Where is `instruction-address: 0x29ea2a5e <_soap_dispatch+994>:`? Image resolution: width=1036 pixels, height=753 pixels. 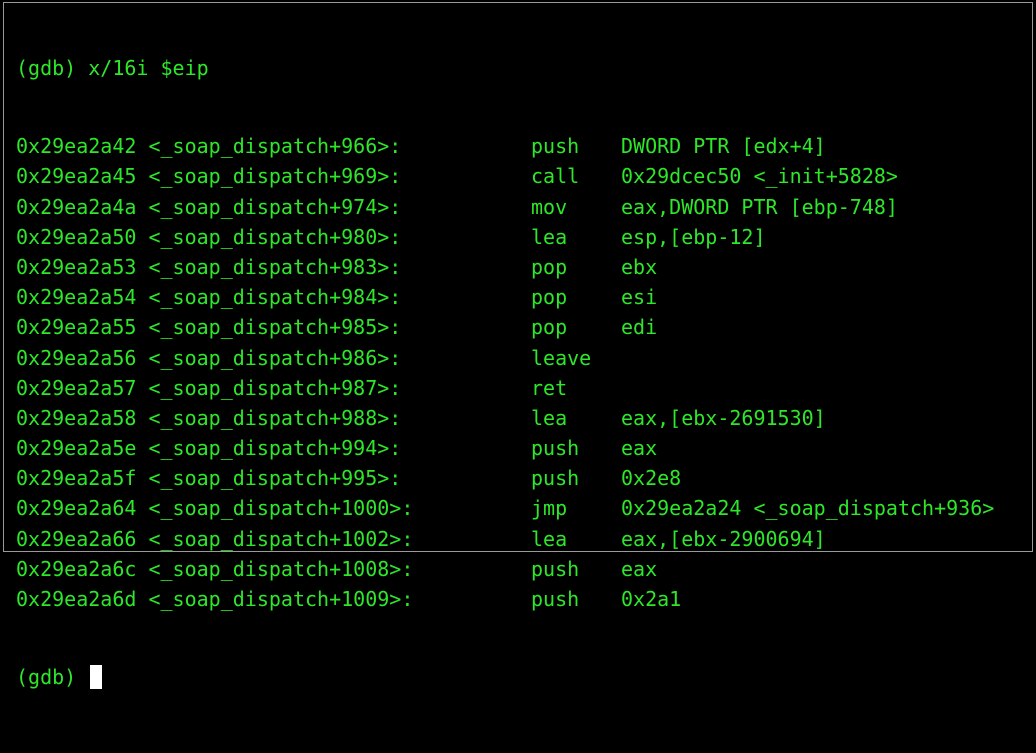 instruction-address: 0x29ea2a5e <_soap_dispatch+994>: is located at coordinates (209, 448).